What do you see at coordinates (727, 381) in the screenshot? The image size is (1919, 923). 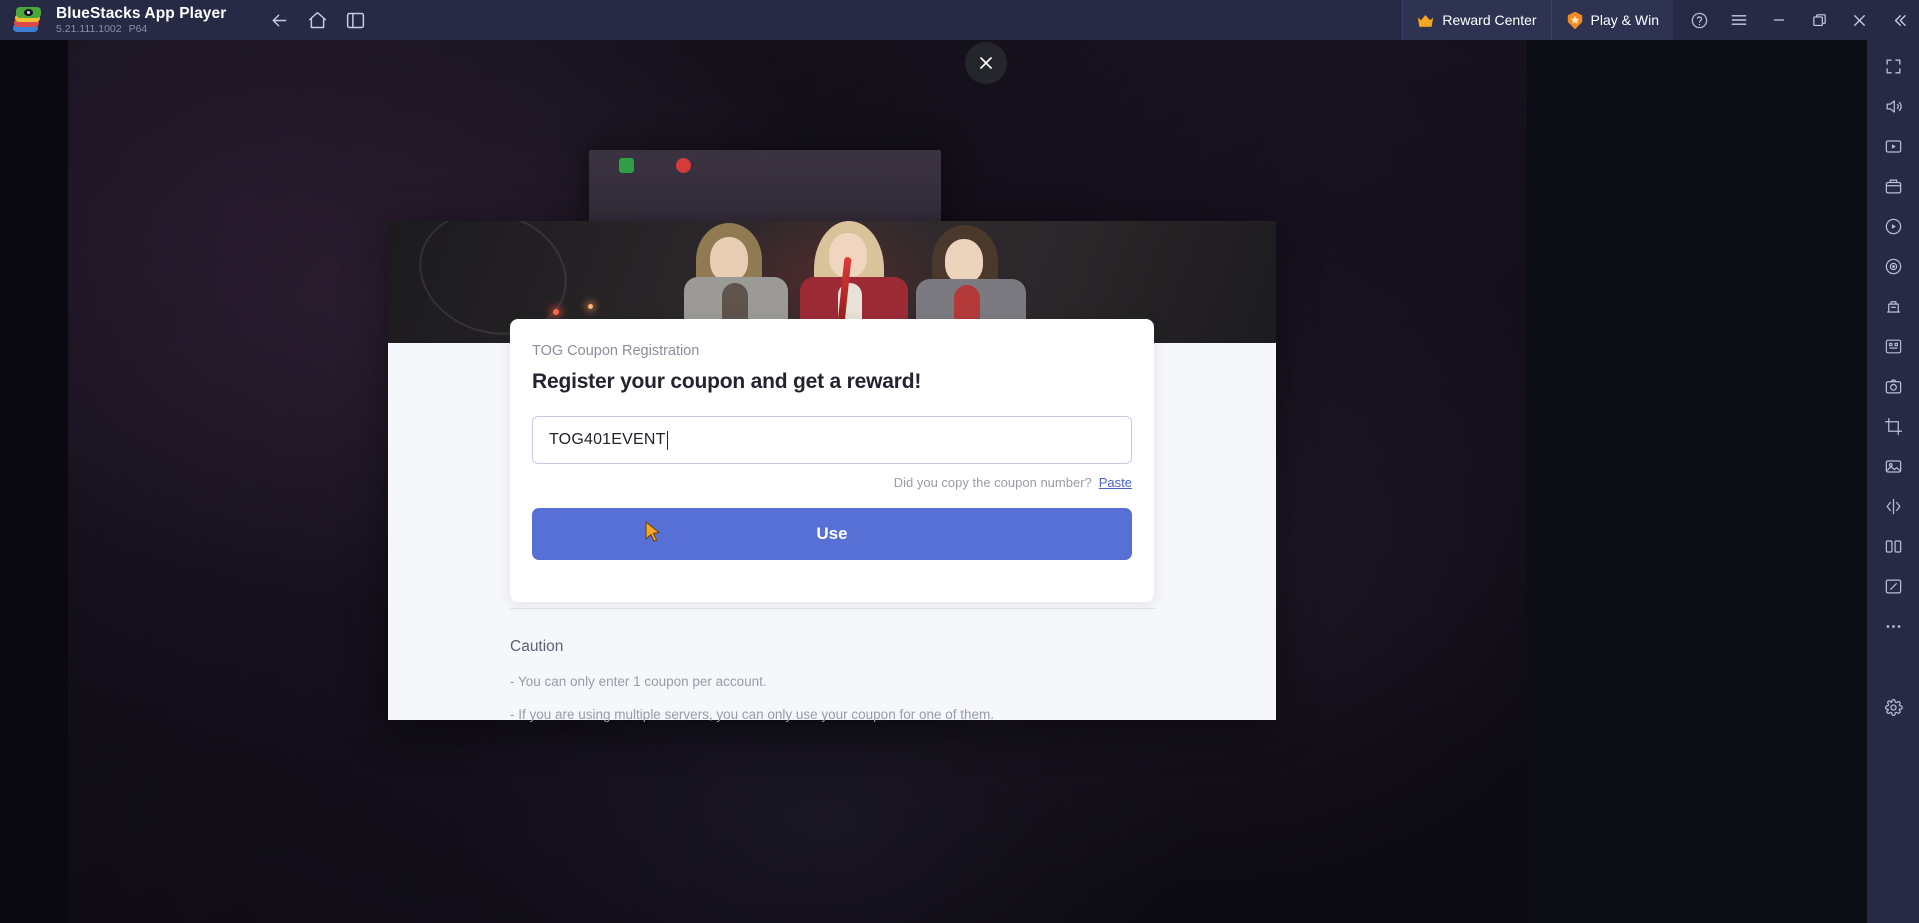 I see `coupon-heading: Register your coupon and get a reward!` at bounding box center [727, 381].